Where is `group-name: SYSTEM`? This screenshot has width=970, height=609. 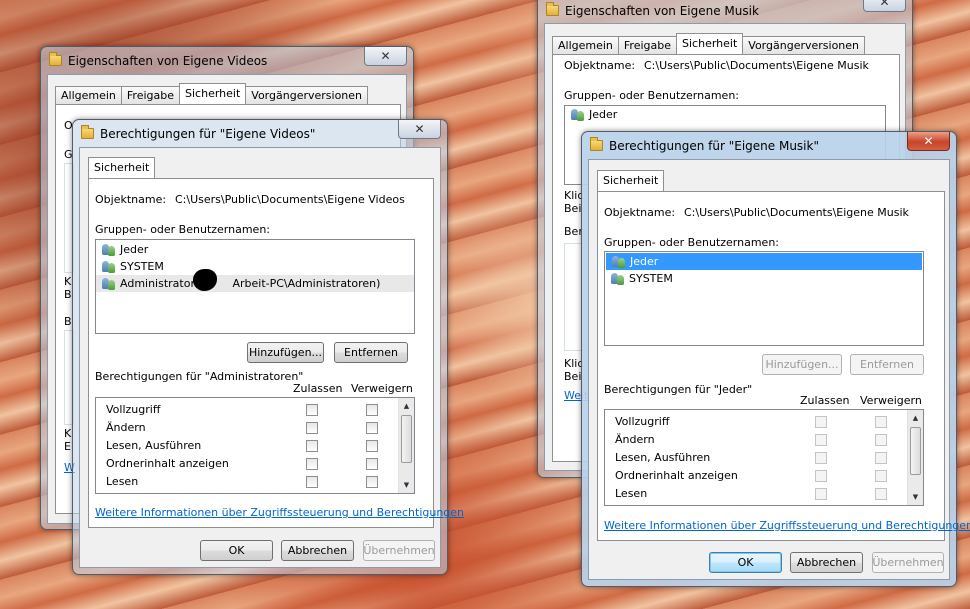 group-name: SYSTEM is located at coordinates (142, 266).